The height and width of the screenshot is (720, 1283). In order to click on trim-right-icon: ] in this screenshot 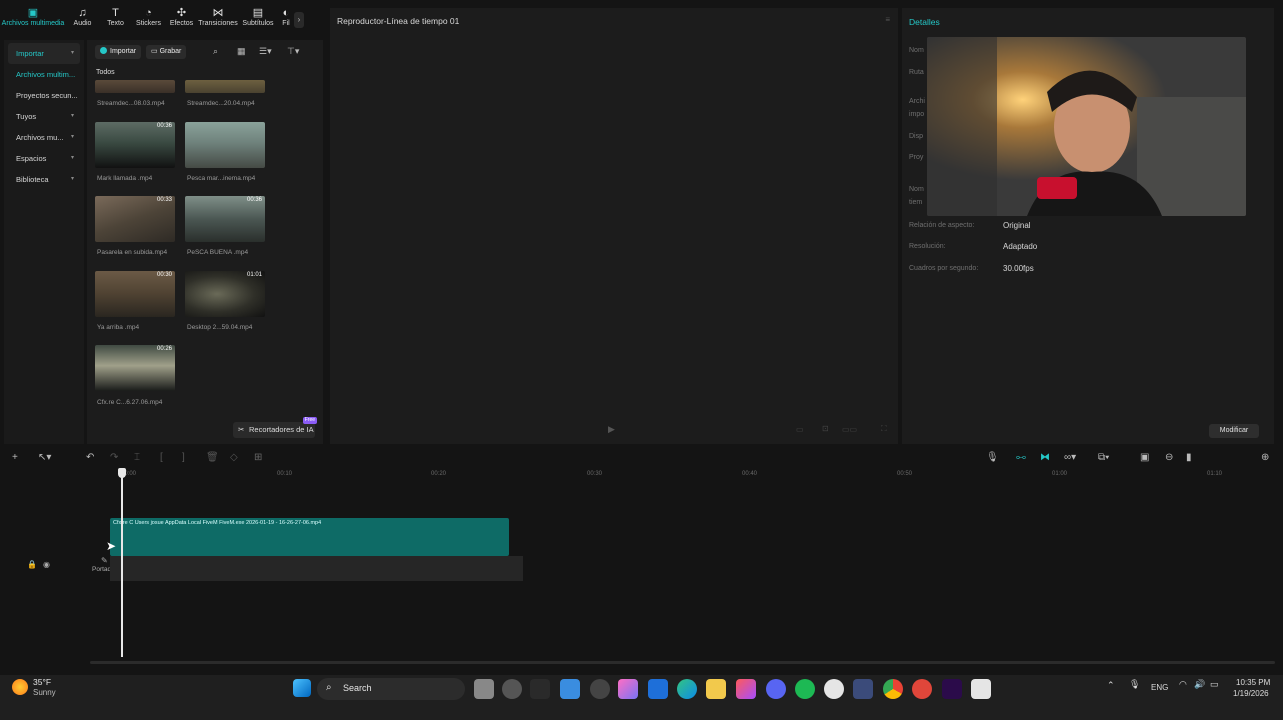, I will do `click(183, 457)`.